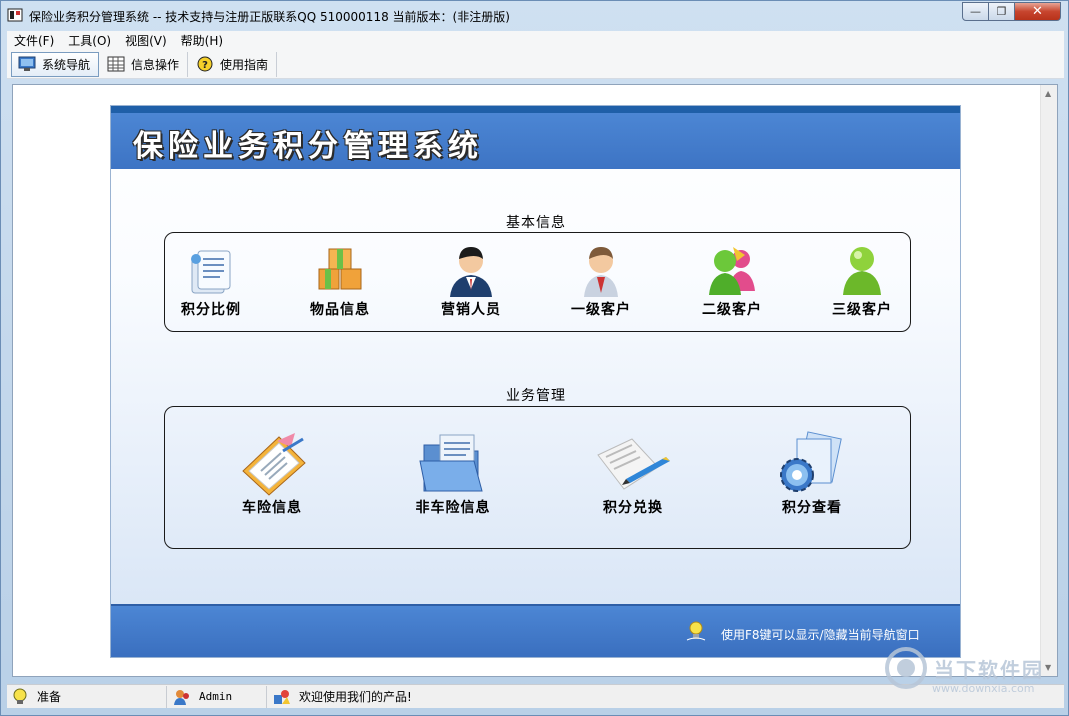 This screenshot has height=716, width=1069. What do you see at coordinates (975, 11) in the screenshot?
I see `minimize-button: —` at bounding box center [975, 11].